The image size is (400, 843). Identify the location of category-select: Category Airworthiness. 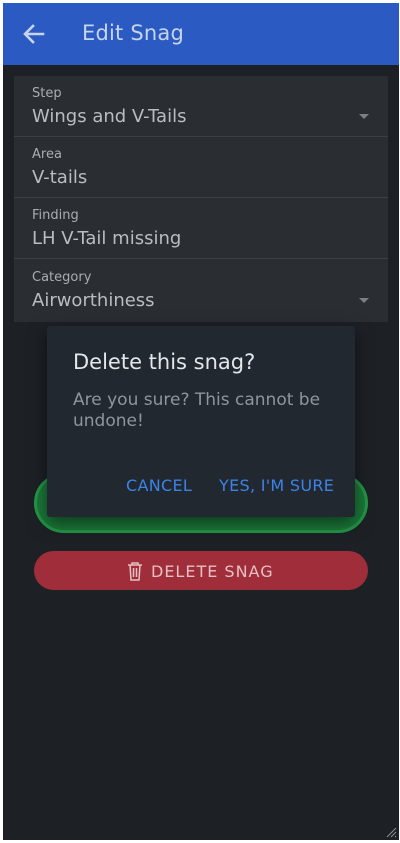
(201, 290).